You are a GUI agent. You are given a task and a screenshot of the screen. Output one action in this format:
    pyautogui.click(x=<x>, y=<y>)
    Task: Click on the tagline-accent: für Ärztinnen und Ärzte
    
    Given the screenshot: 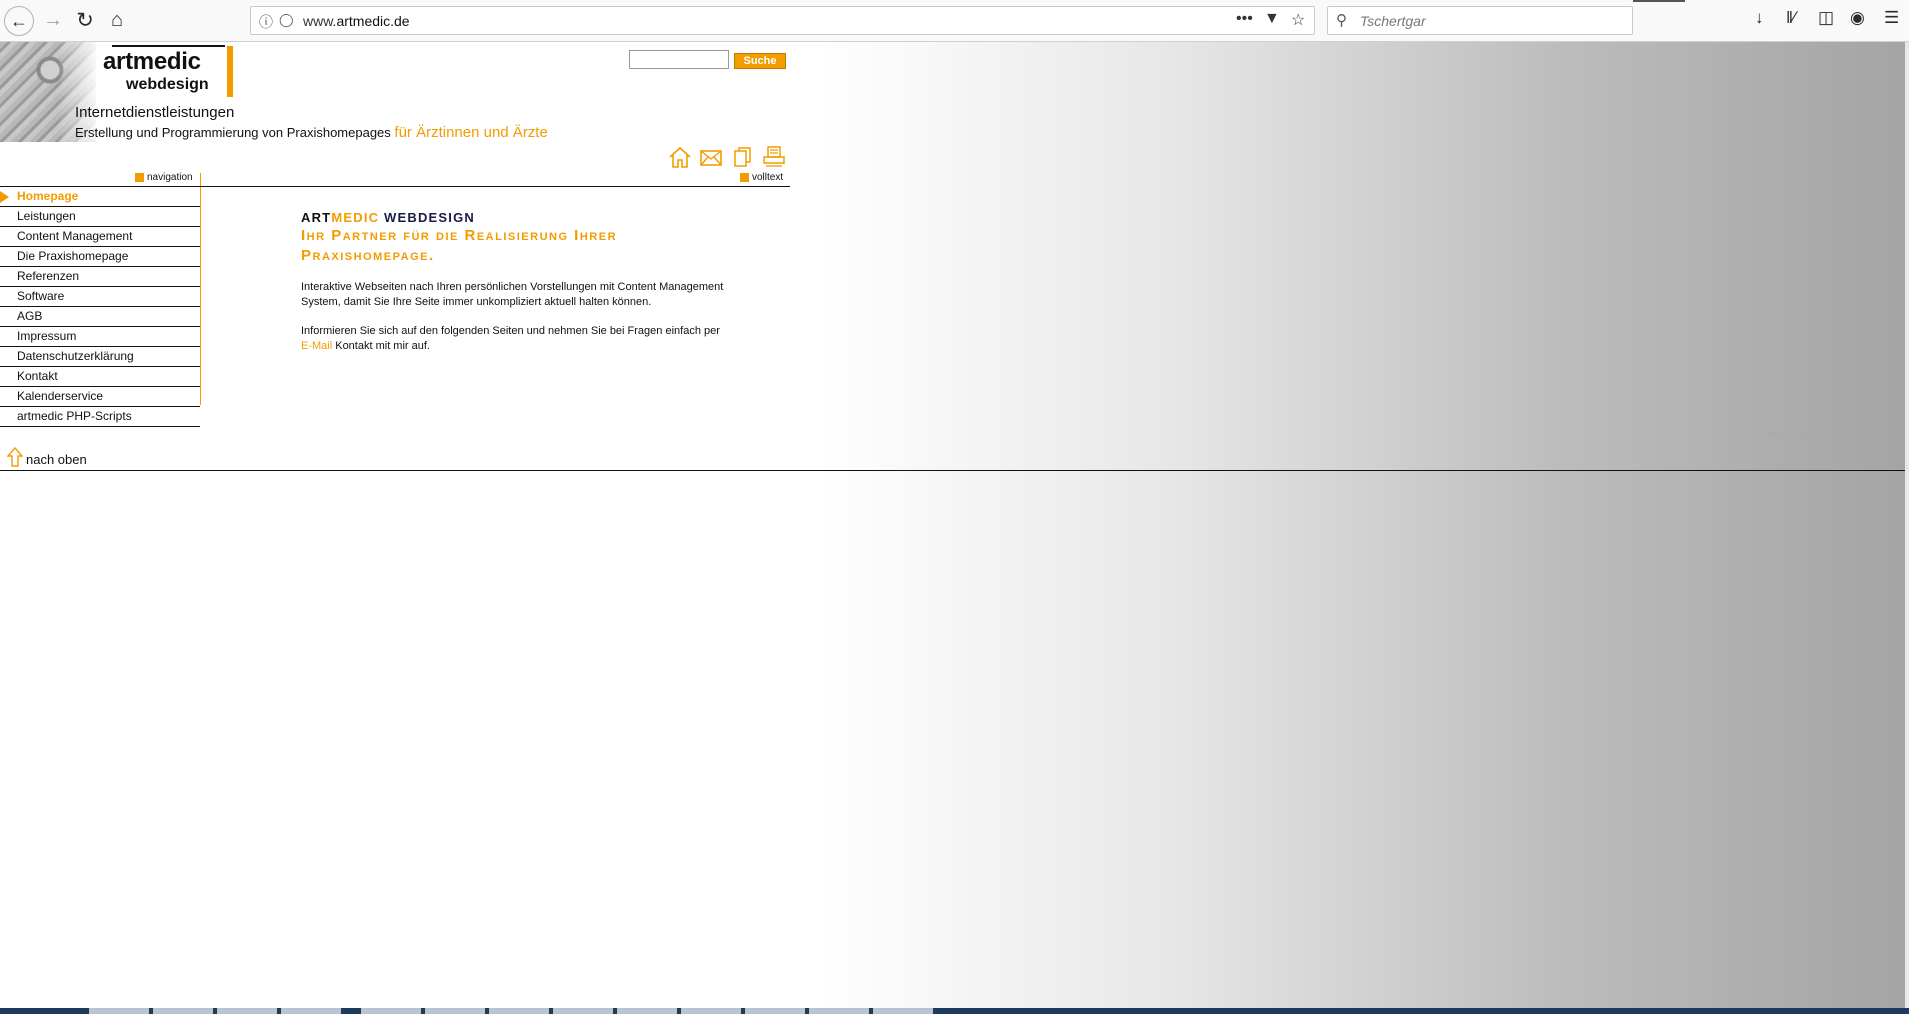 What is the action you would take?
    pyautogui.click(x=471, y=132)
    